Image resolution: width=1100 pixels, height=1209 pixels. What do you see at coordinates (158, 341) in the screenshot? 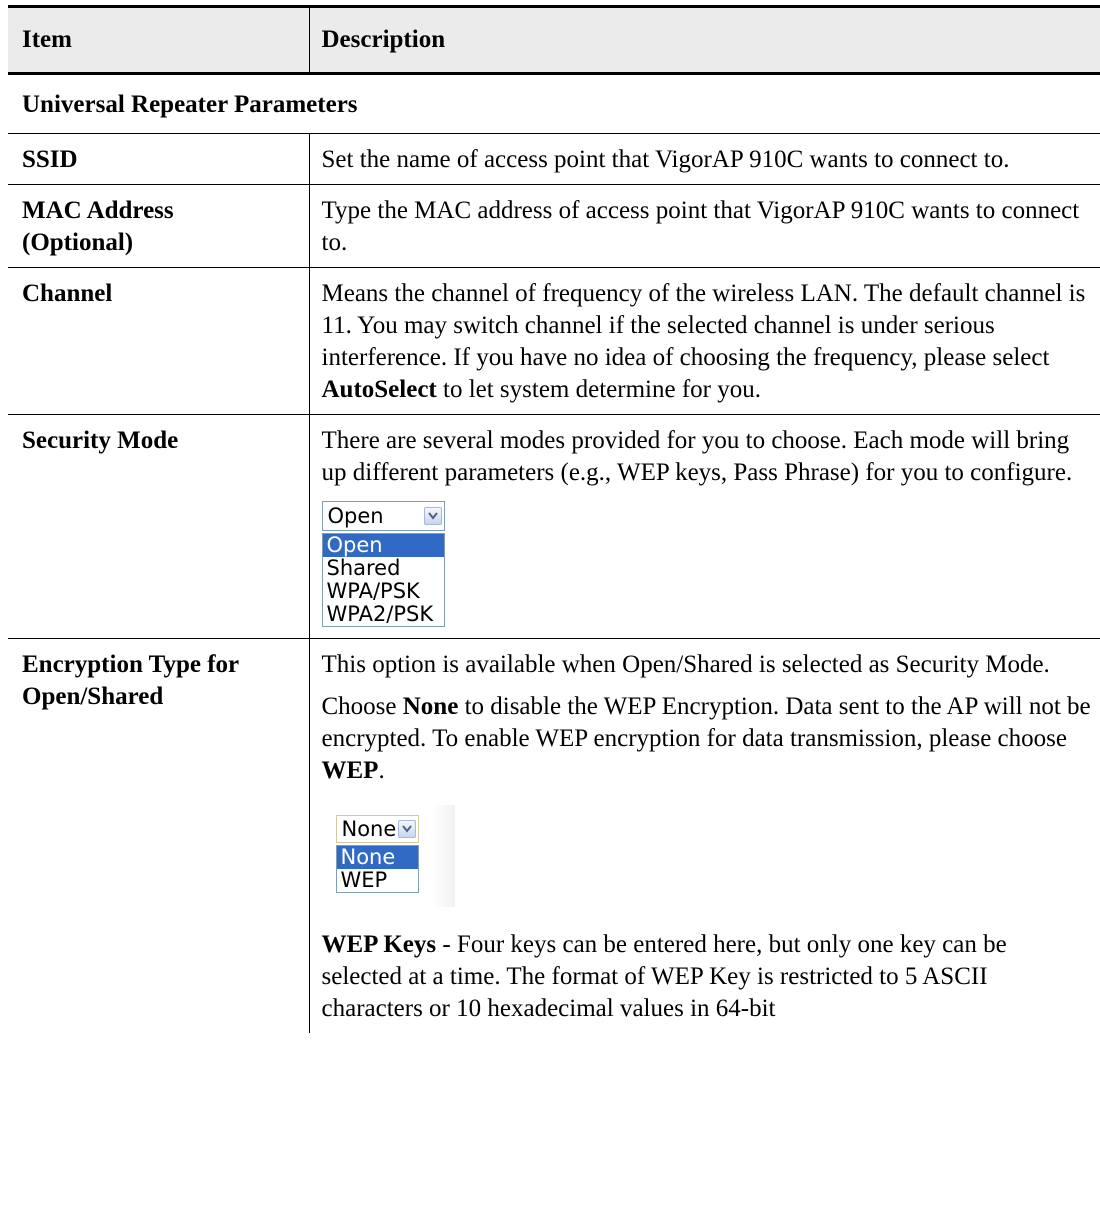
I see `item-channel: Channel` at bounding box center [158, 341].